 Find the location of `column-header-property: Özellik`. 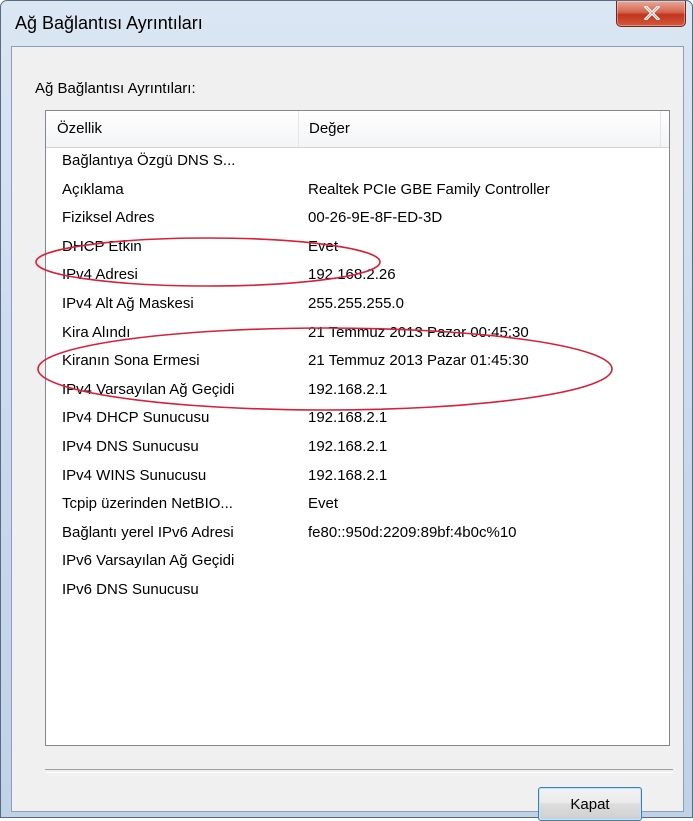

column-header-property: Özellik is located at coordinates (172, 129).